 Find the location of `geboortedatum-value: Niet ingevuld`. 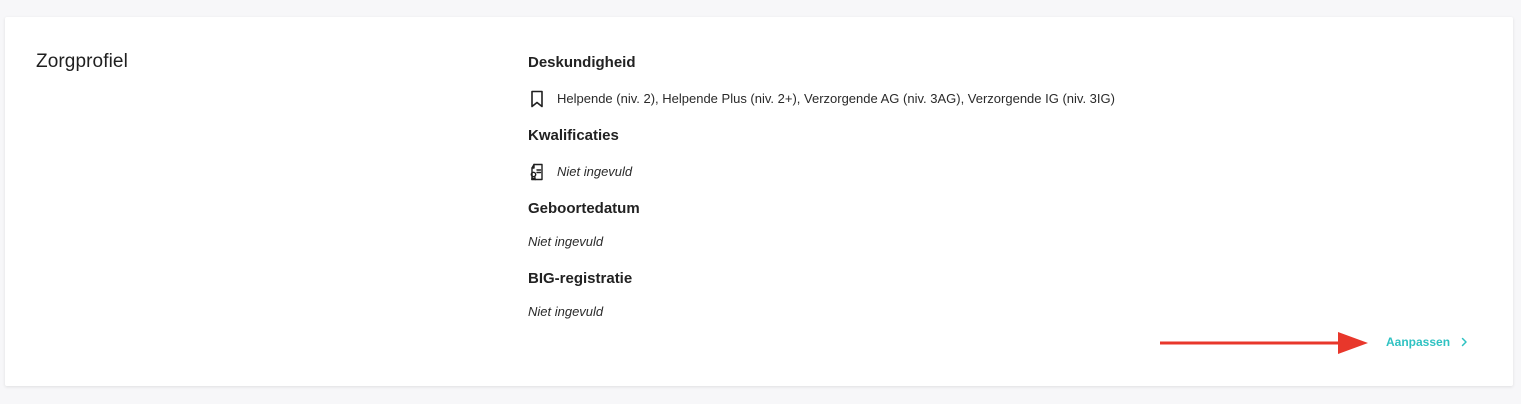

geboortedatum-value: Niet ingevuld is located at coordinates (566, 241).